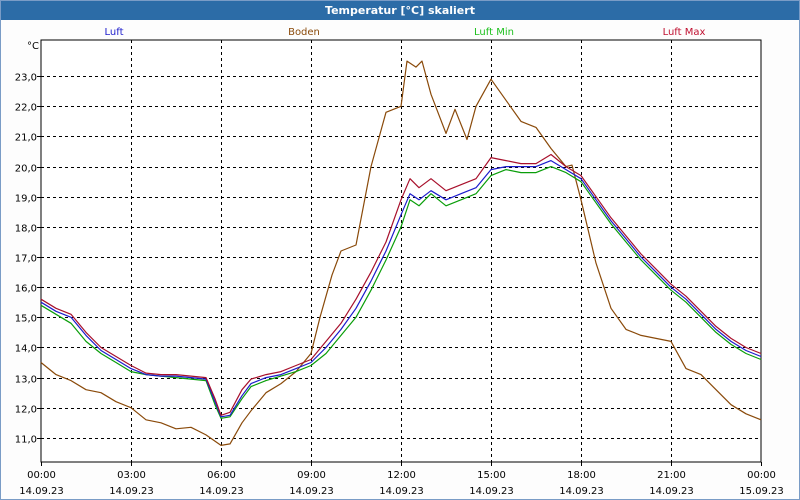 The image size is (800, 500). I want to click on y-tick-label: 22,0, so click(26, 108).